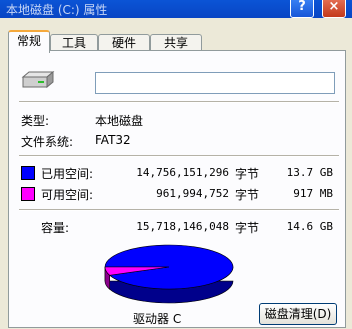  Describe the element at coordinates (298, 314) in the screenshot. I see `disk-cleanup-button: 磁盘清理(D)` at that location.